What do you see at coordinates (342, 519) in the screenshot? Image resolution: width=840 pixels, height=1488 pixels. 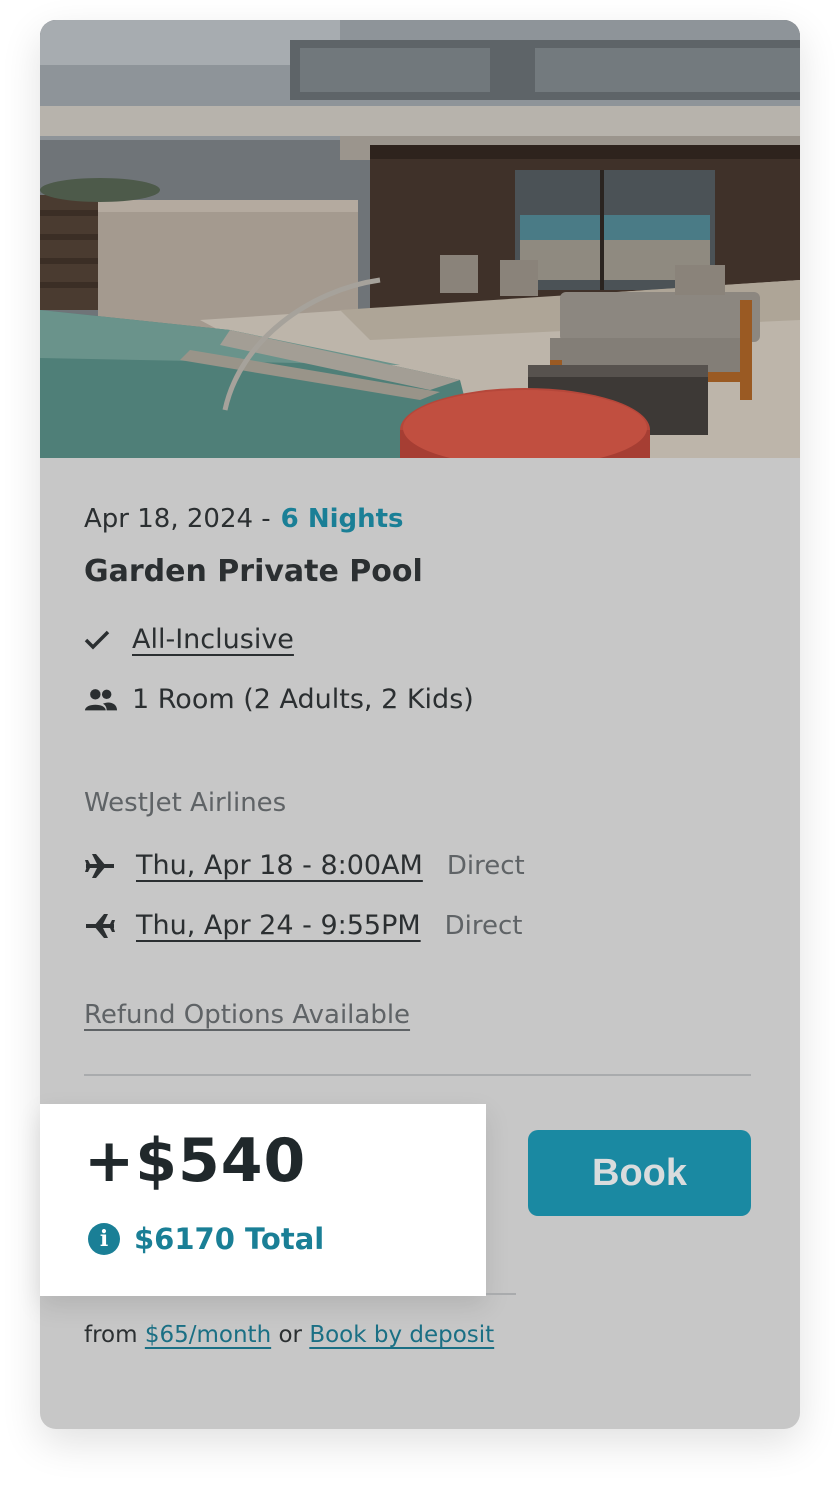 I see `nights-count: 6 Nights` at bounding box center [342, 519].